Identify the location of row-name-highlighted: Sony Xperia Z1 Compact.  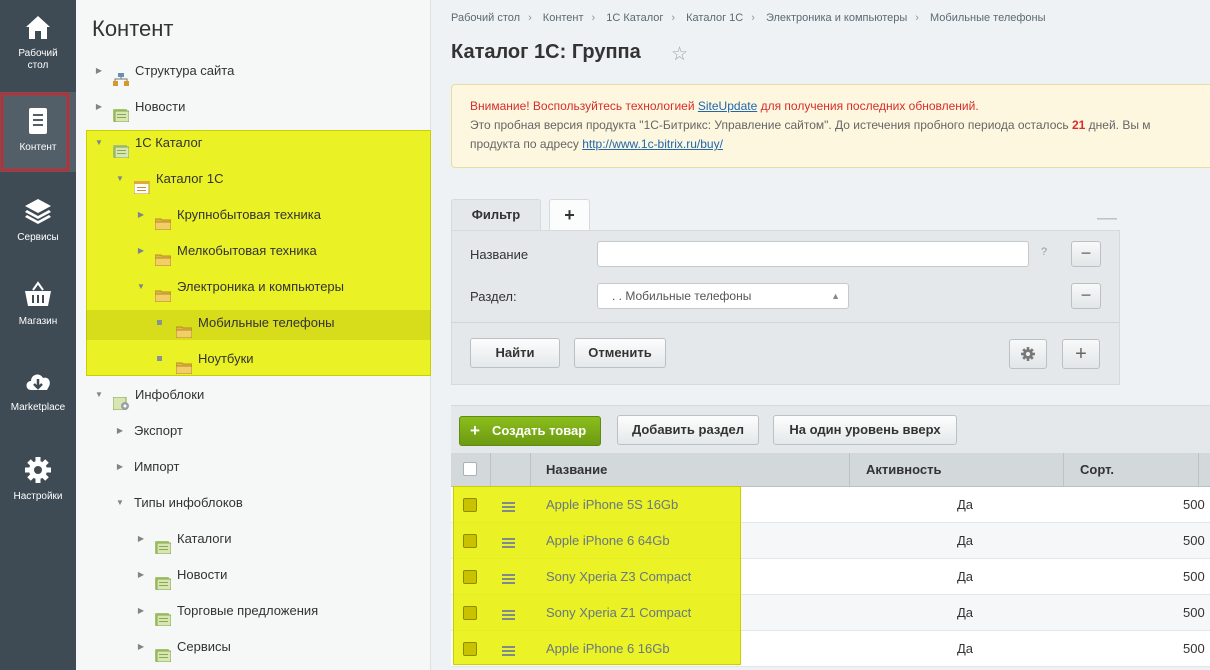
(618, 613).